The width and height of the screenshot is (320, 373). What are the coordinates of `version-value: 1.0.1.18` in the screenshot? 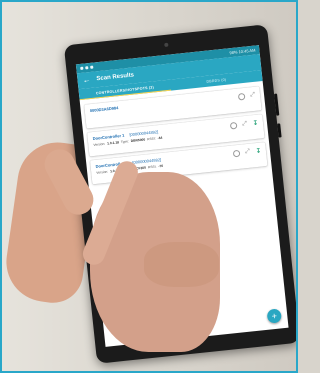 It's located at (113, 143).